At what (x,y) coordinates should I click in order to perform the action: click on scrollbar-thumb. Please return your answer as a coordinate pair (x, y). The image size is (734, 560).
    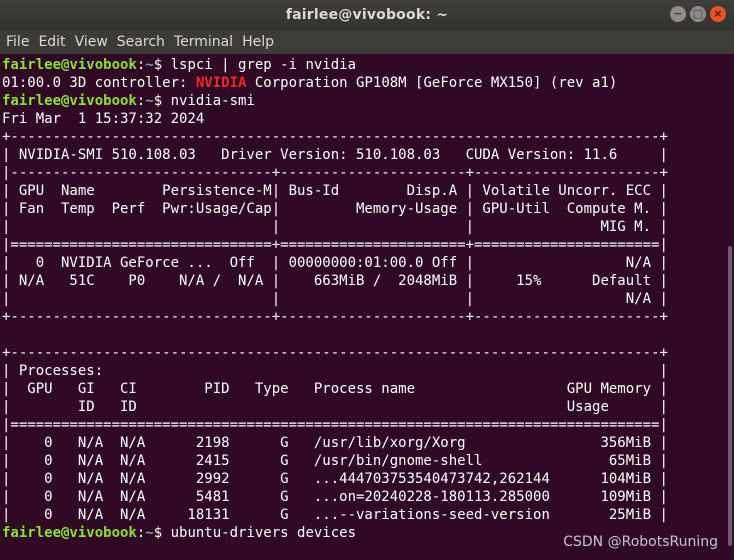
    Looking at the image, I should click on (730, 396).